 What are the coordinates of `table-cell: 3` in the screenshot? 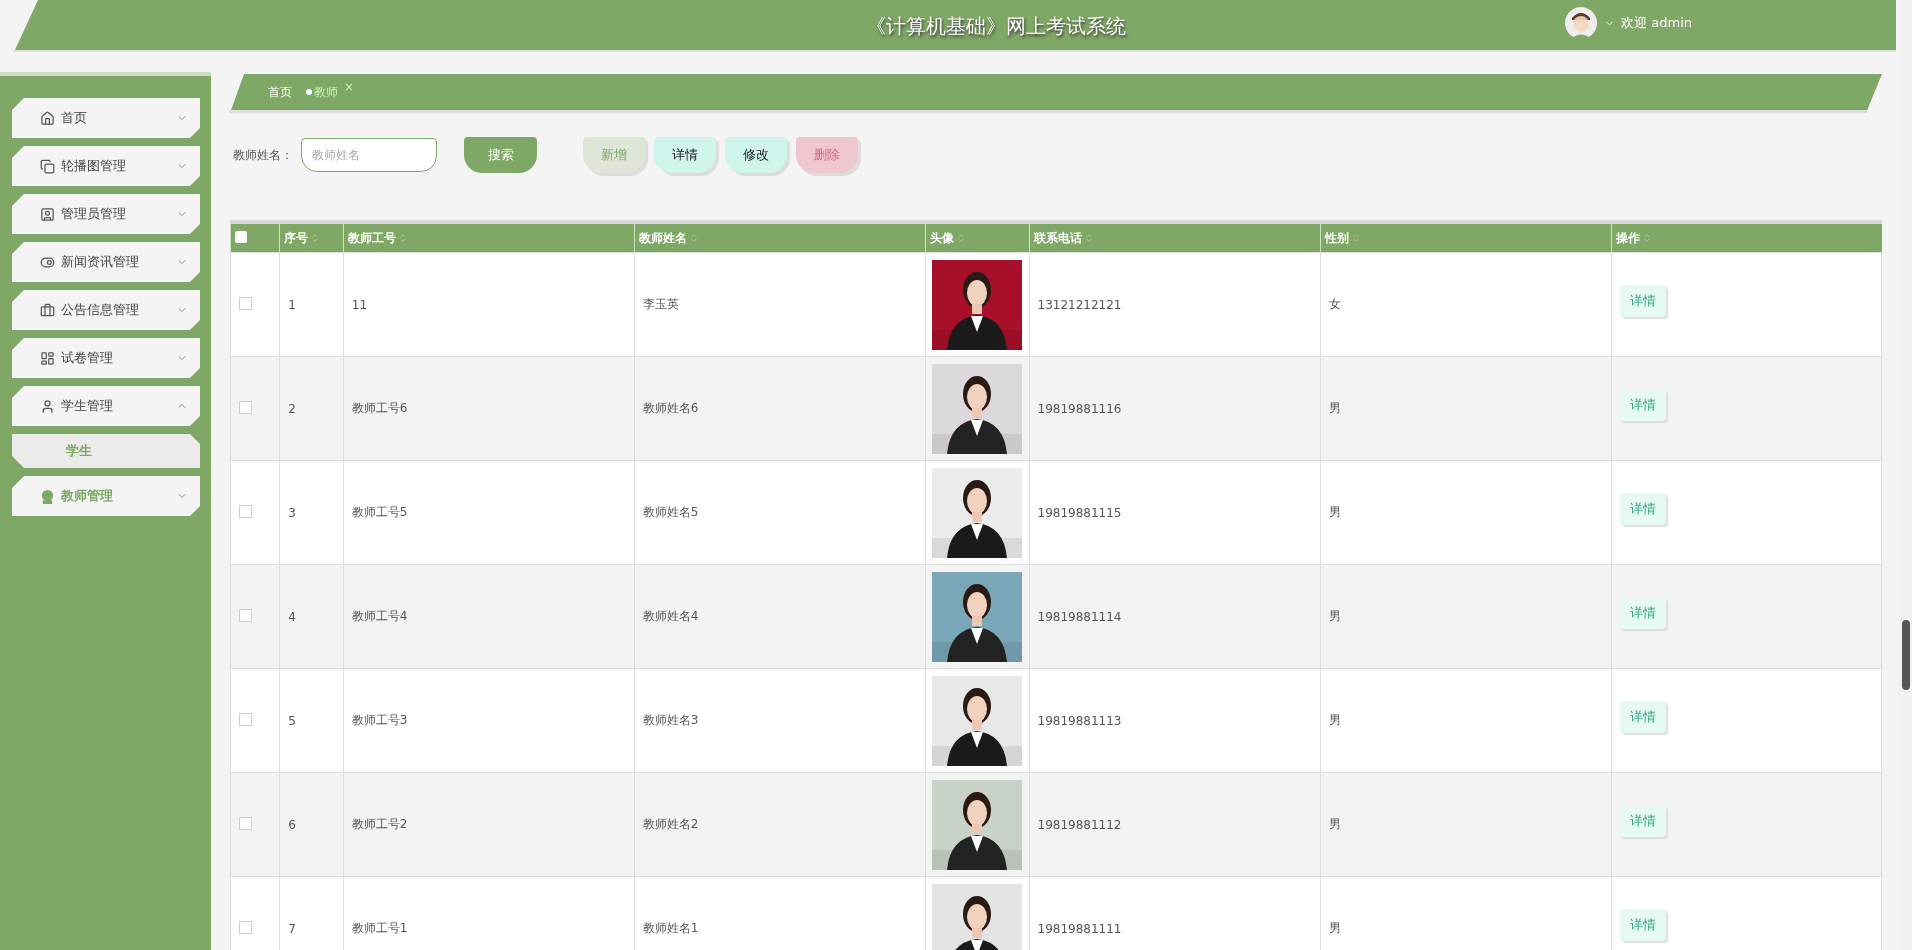 It's located at (311, 512).